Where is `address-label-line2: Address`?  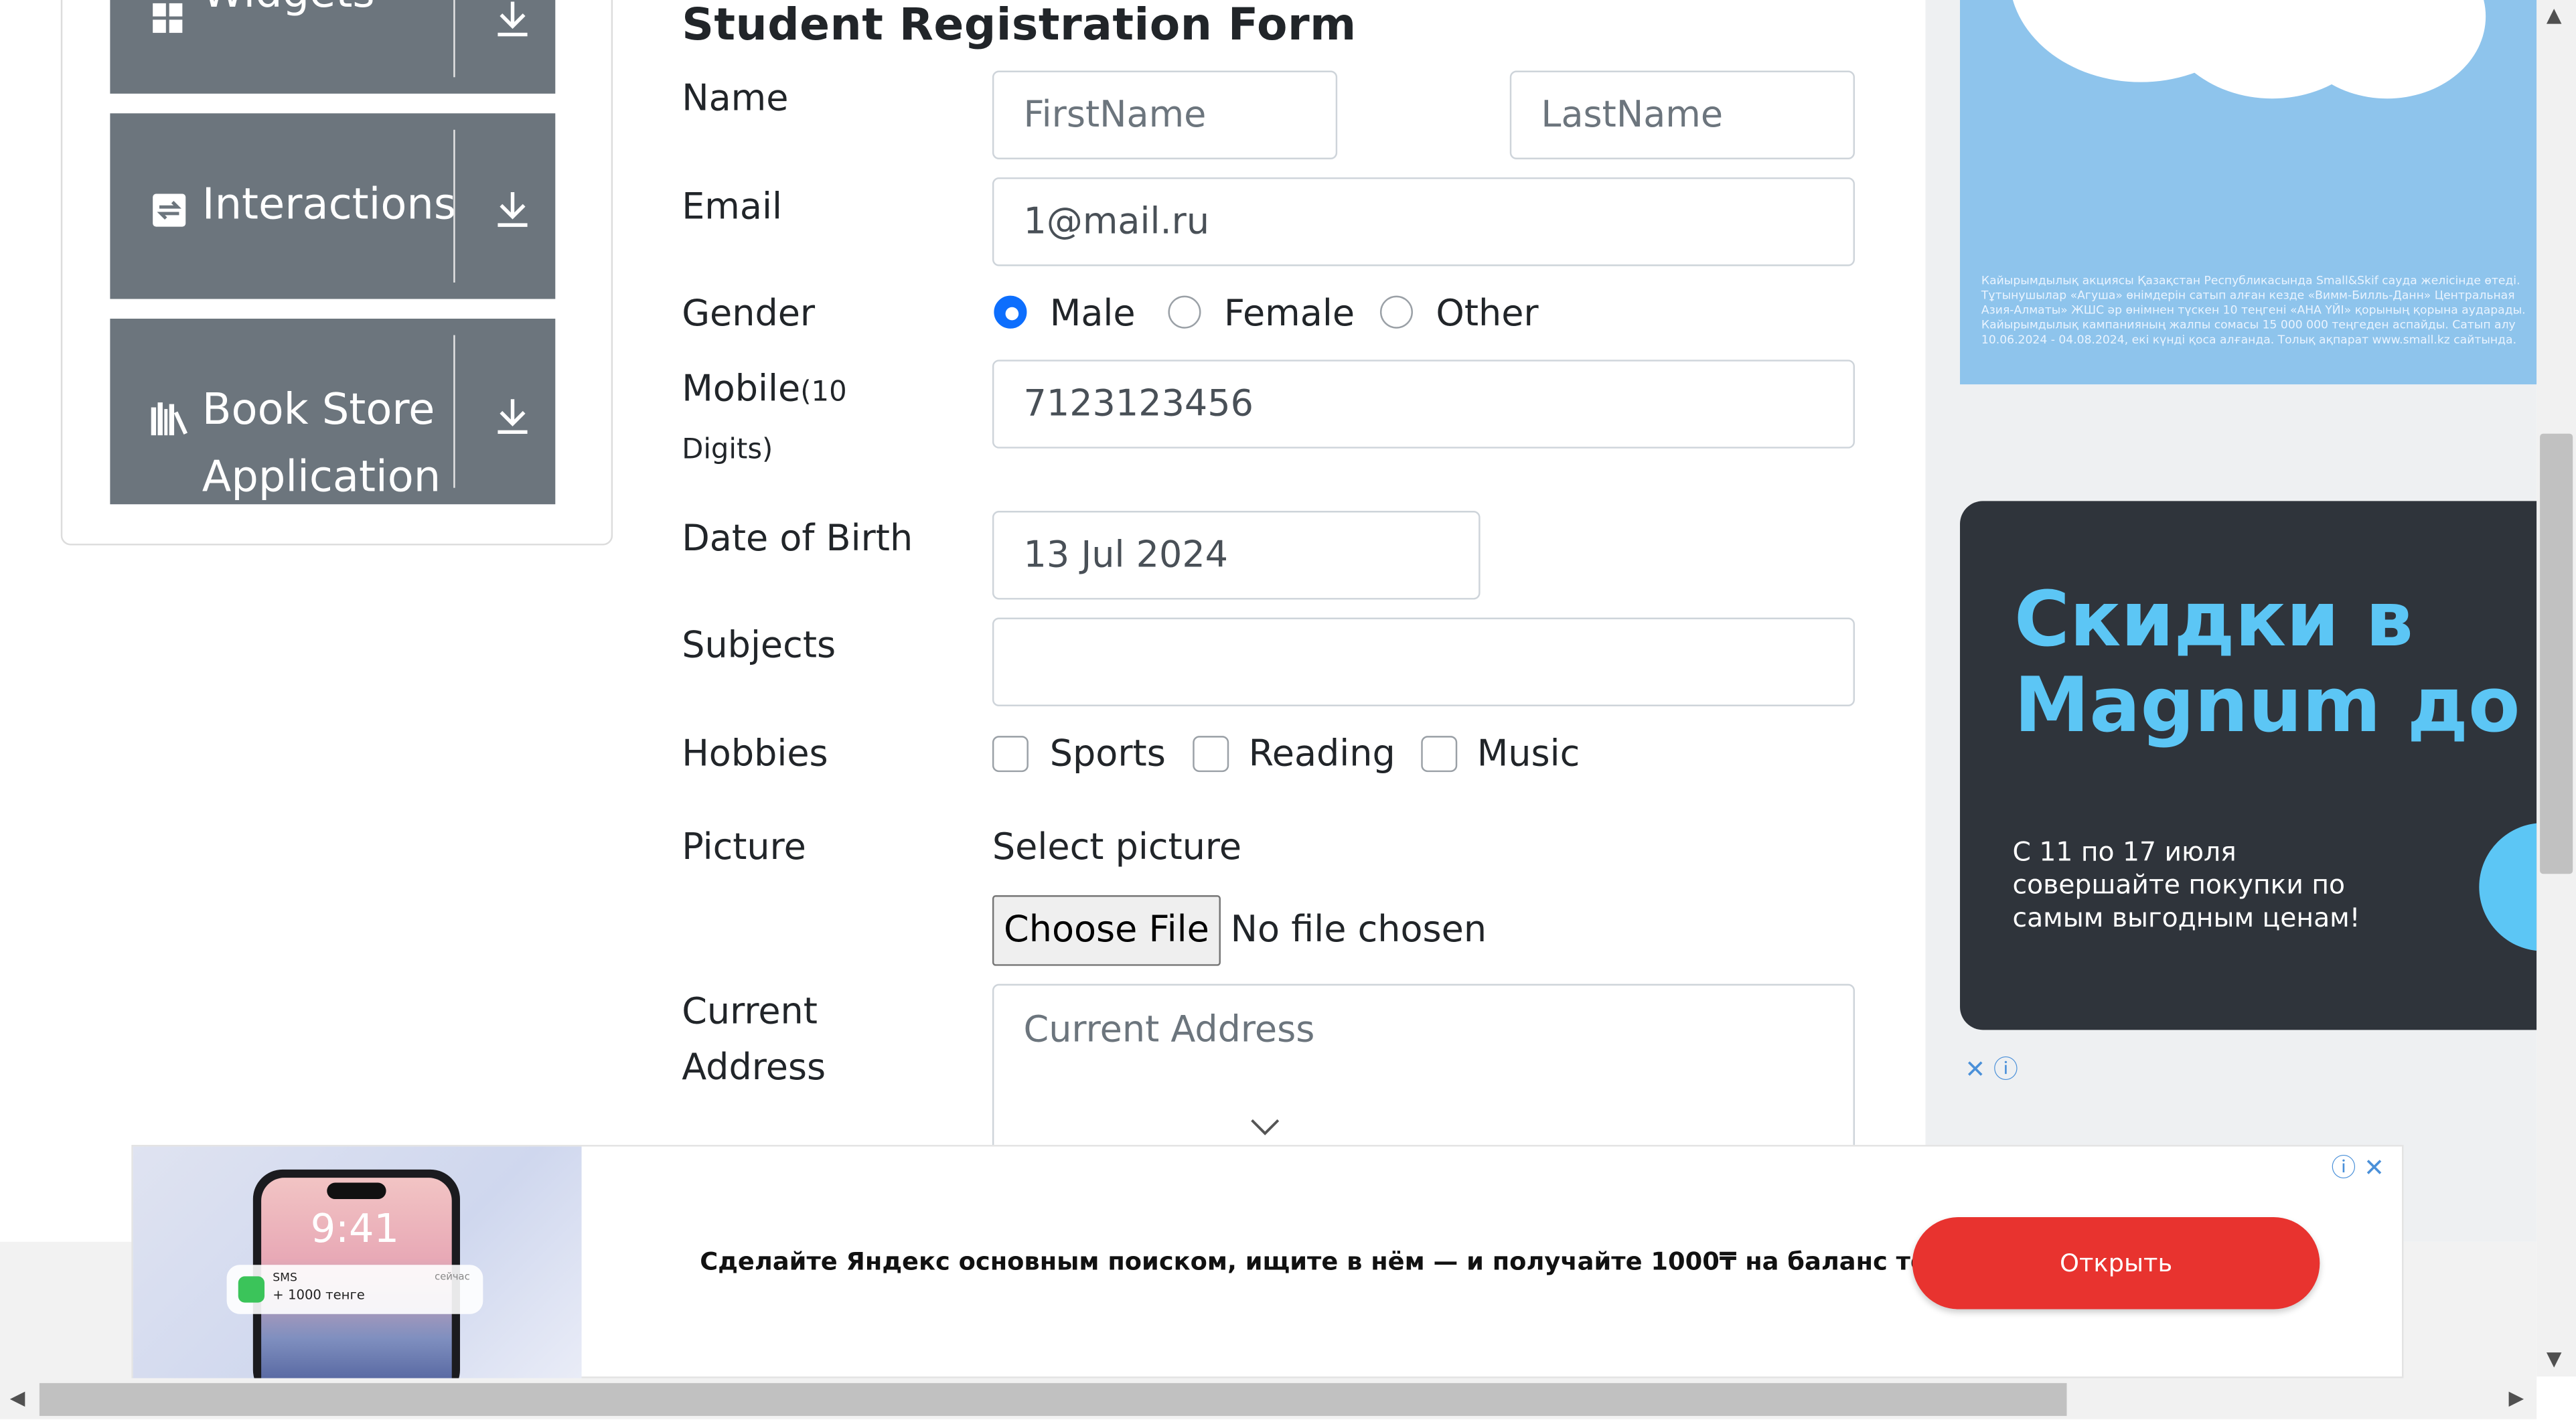 address-label-line2: Address is located at coordinates (754, 1068).